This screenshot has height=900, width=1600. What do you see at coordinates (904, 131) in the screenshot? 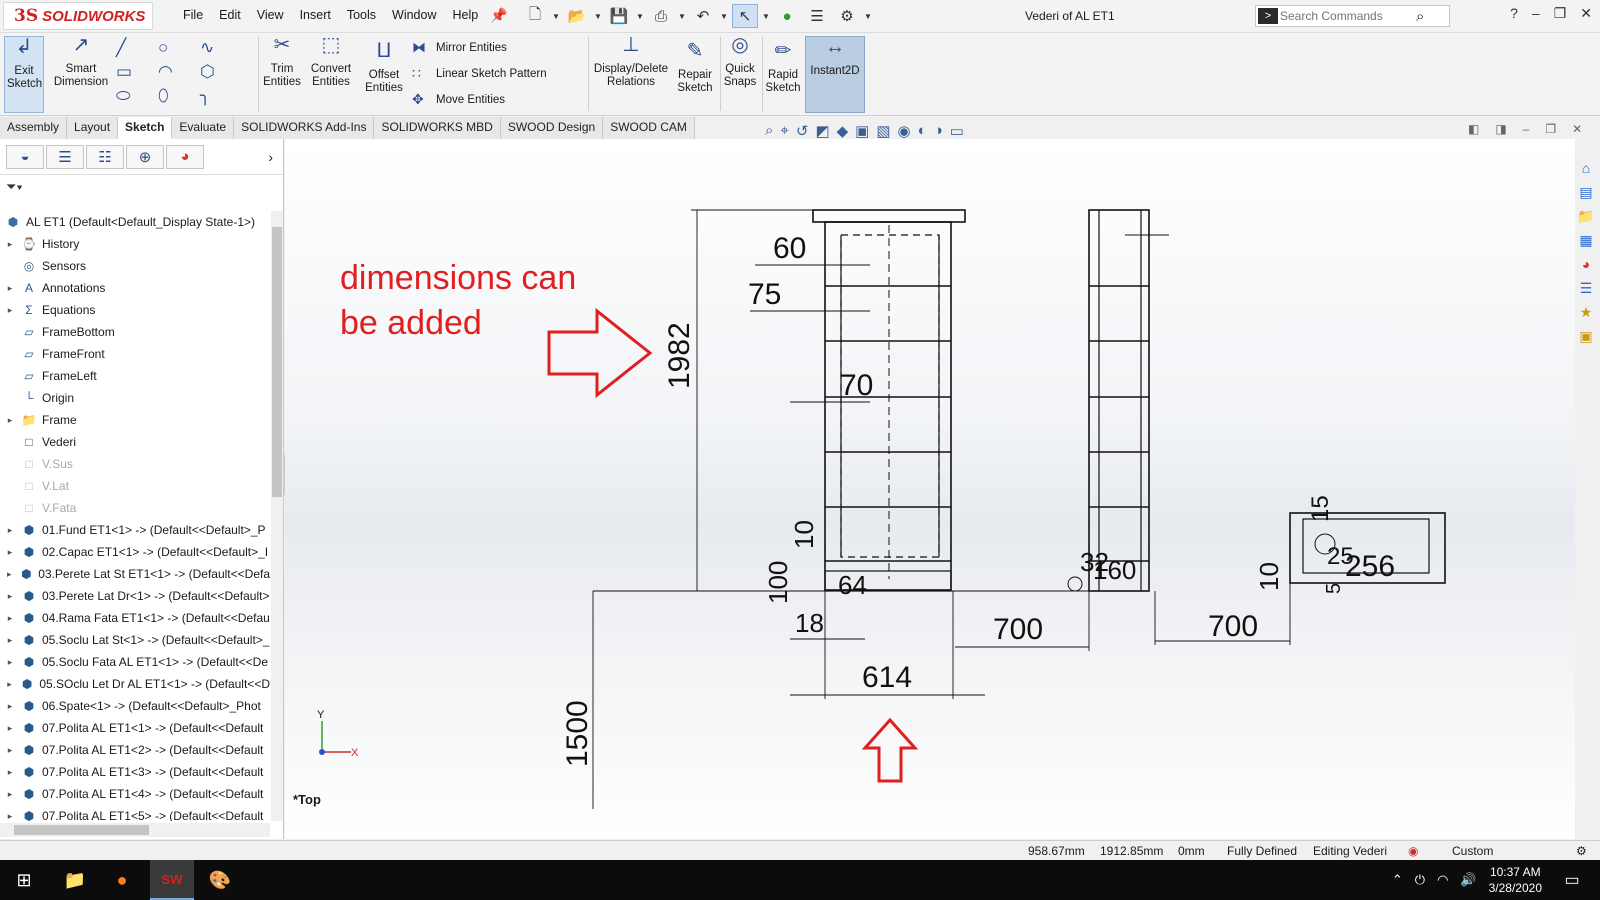
I see `hide-show-items-icon: ◉` at bounding box center [904, 131].